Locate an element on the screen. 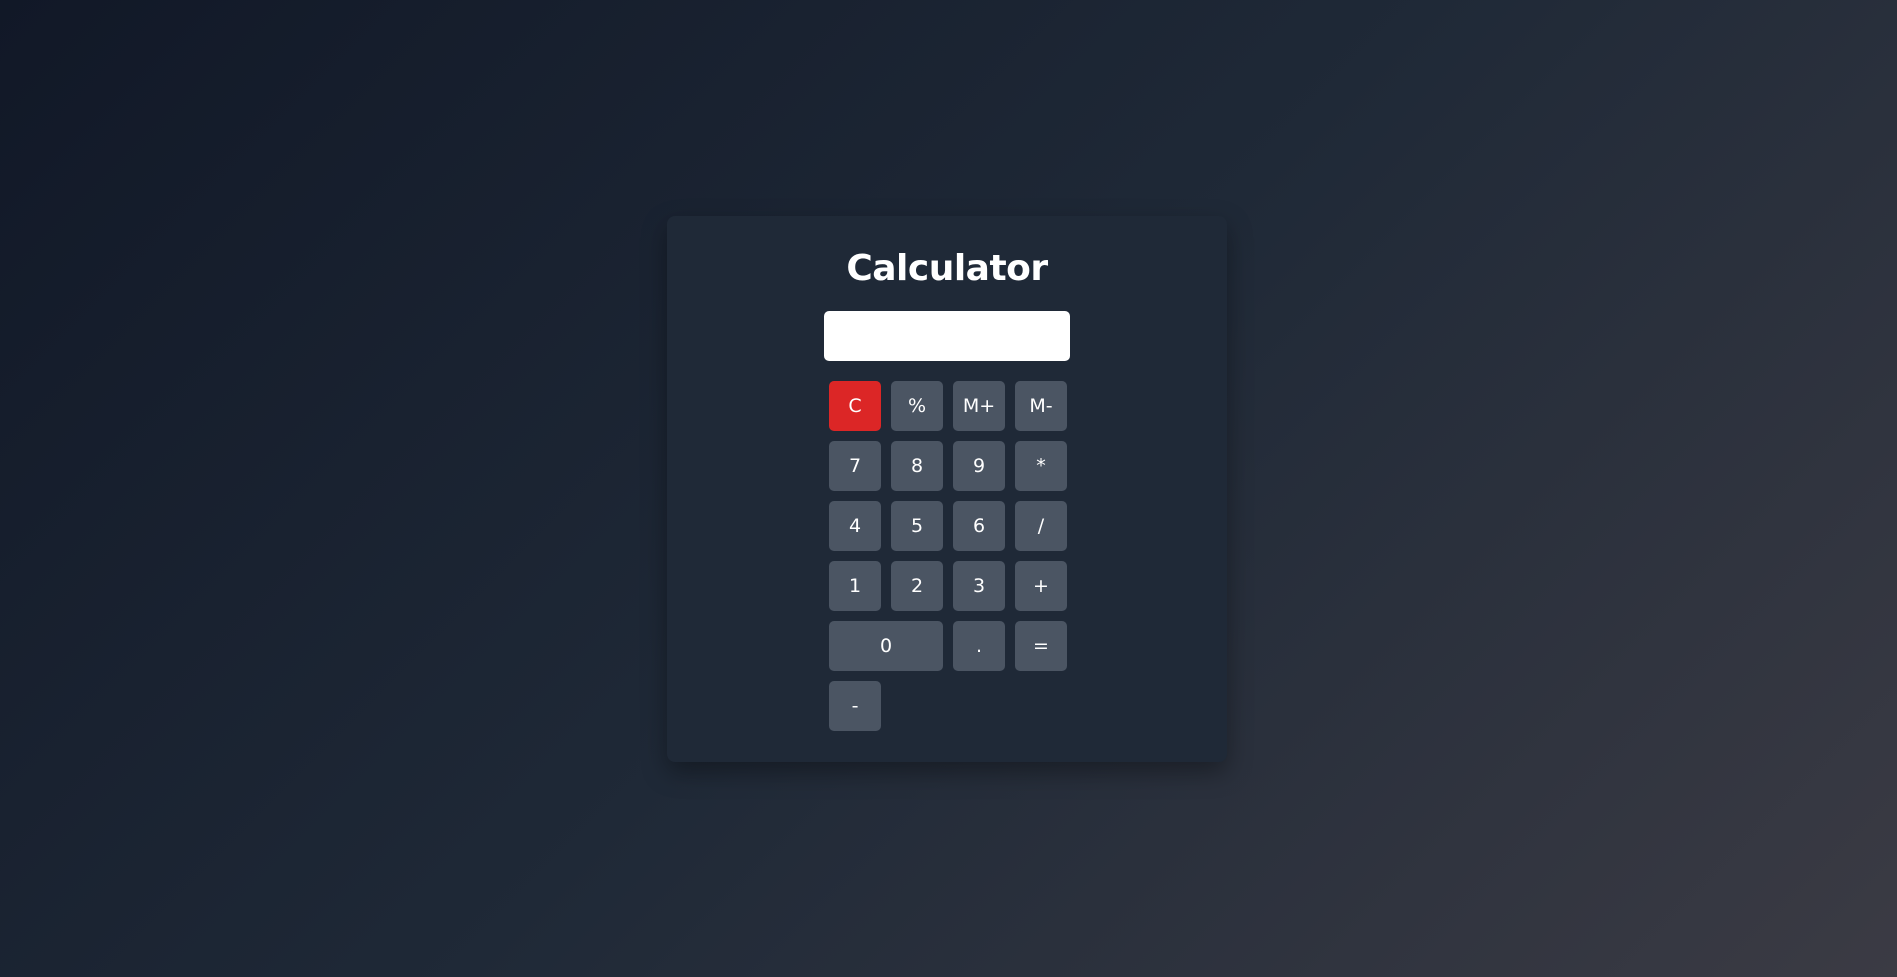 This screenshot has height=977, width=1897. digit-3-button: 3 is located at coordinates (979, 586).